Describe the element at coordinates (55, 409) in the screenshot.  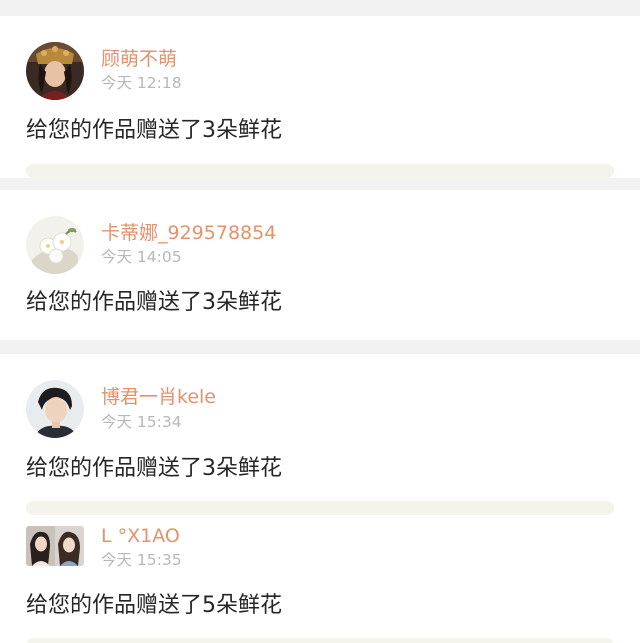
I see `young-man-avatar` at that location.